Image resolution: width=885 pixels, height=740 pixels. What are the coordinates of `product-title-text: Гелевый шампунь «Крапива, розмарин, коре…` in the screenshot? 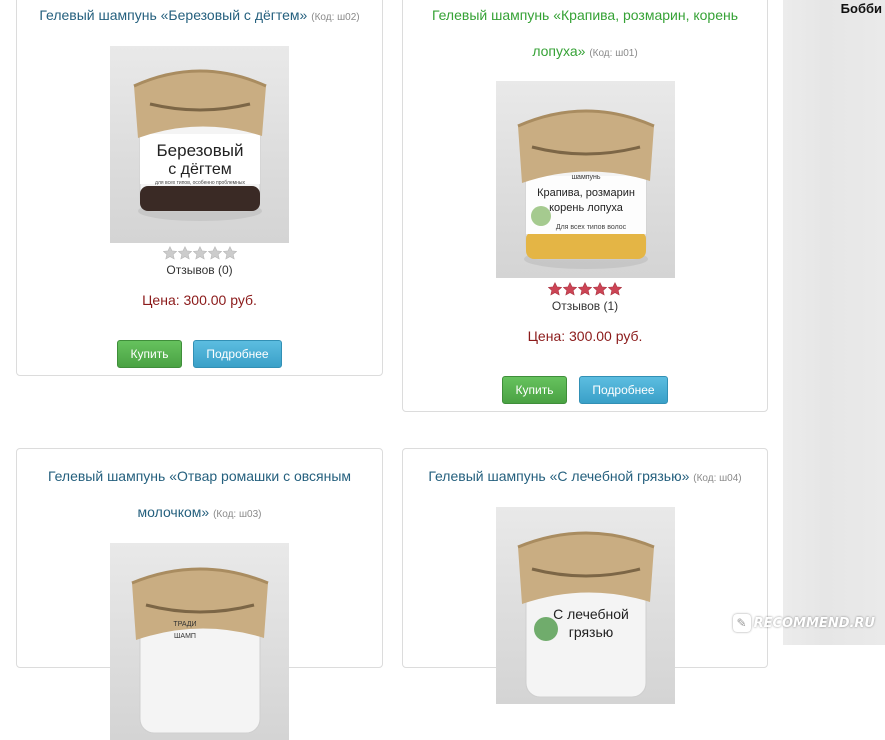 It's located at (585, 15).